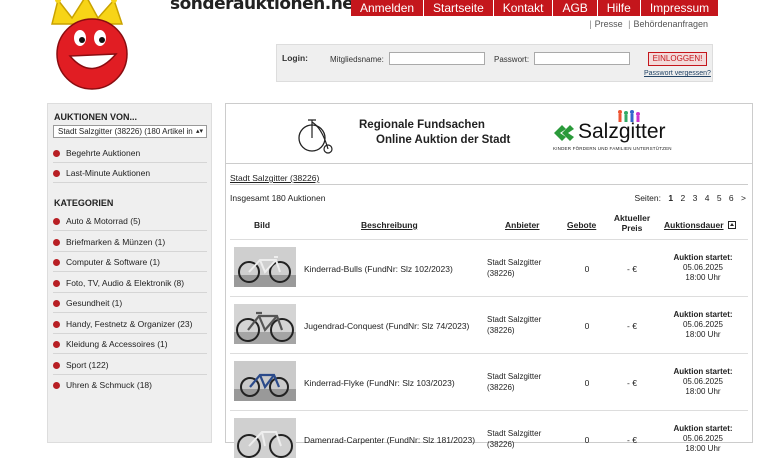  What do you see at coordinates (422, 125) in the screenshot?
I see `banner-line-1: Regionale Fundsachen` at bounding box center [422, 125].